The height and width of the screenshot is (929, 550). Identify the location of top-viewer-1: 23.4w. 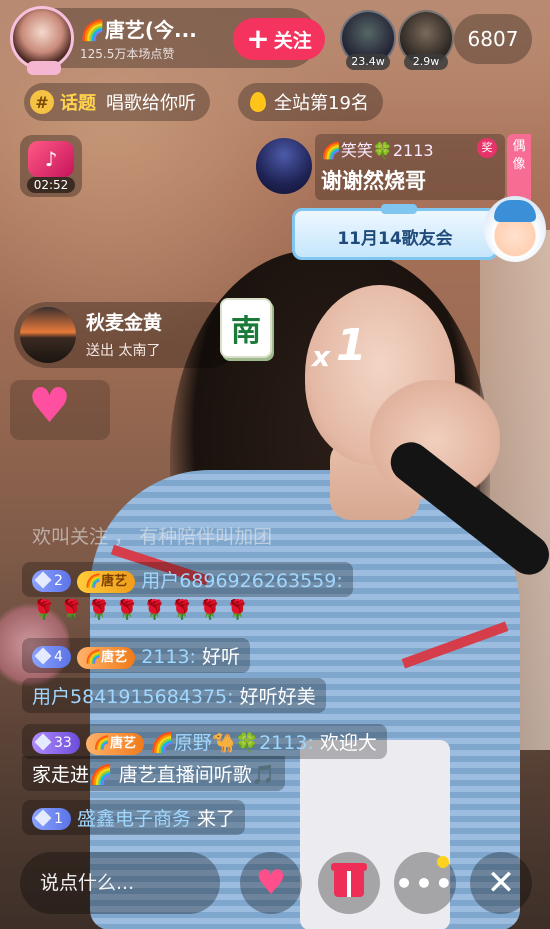
(370, 40).